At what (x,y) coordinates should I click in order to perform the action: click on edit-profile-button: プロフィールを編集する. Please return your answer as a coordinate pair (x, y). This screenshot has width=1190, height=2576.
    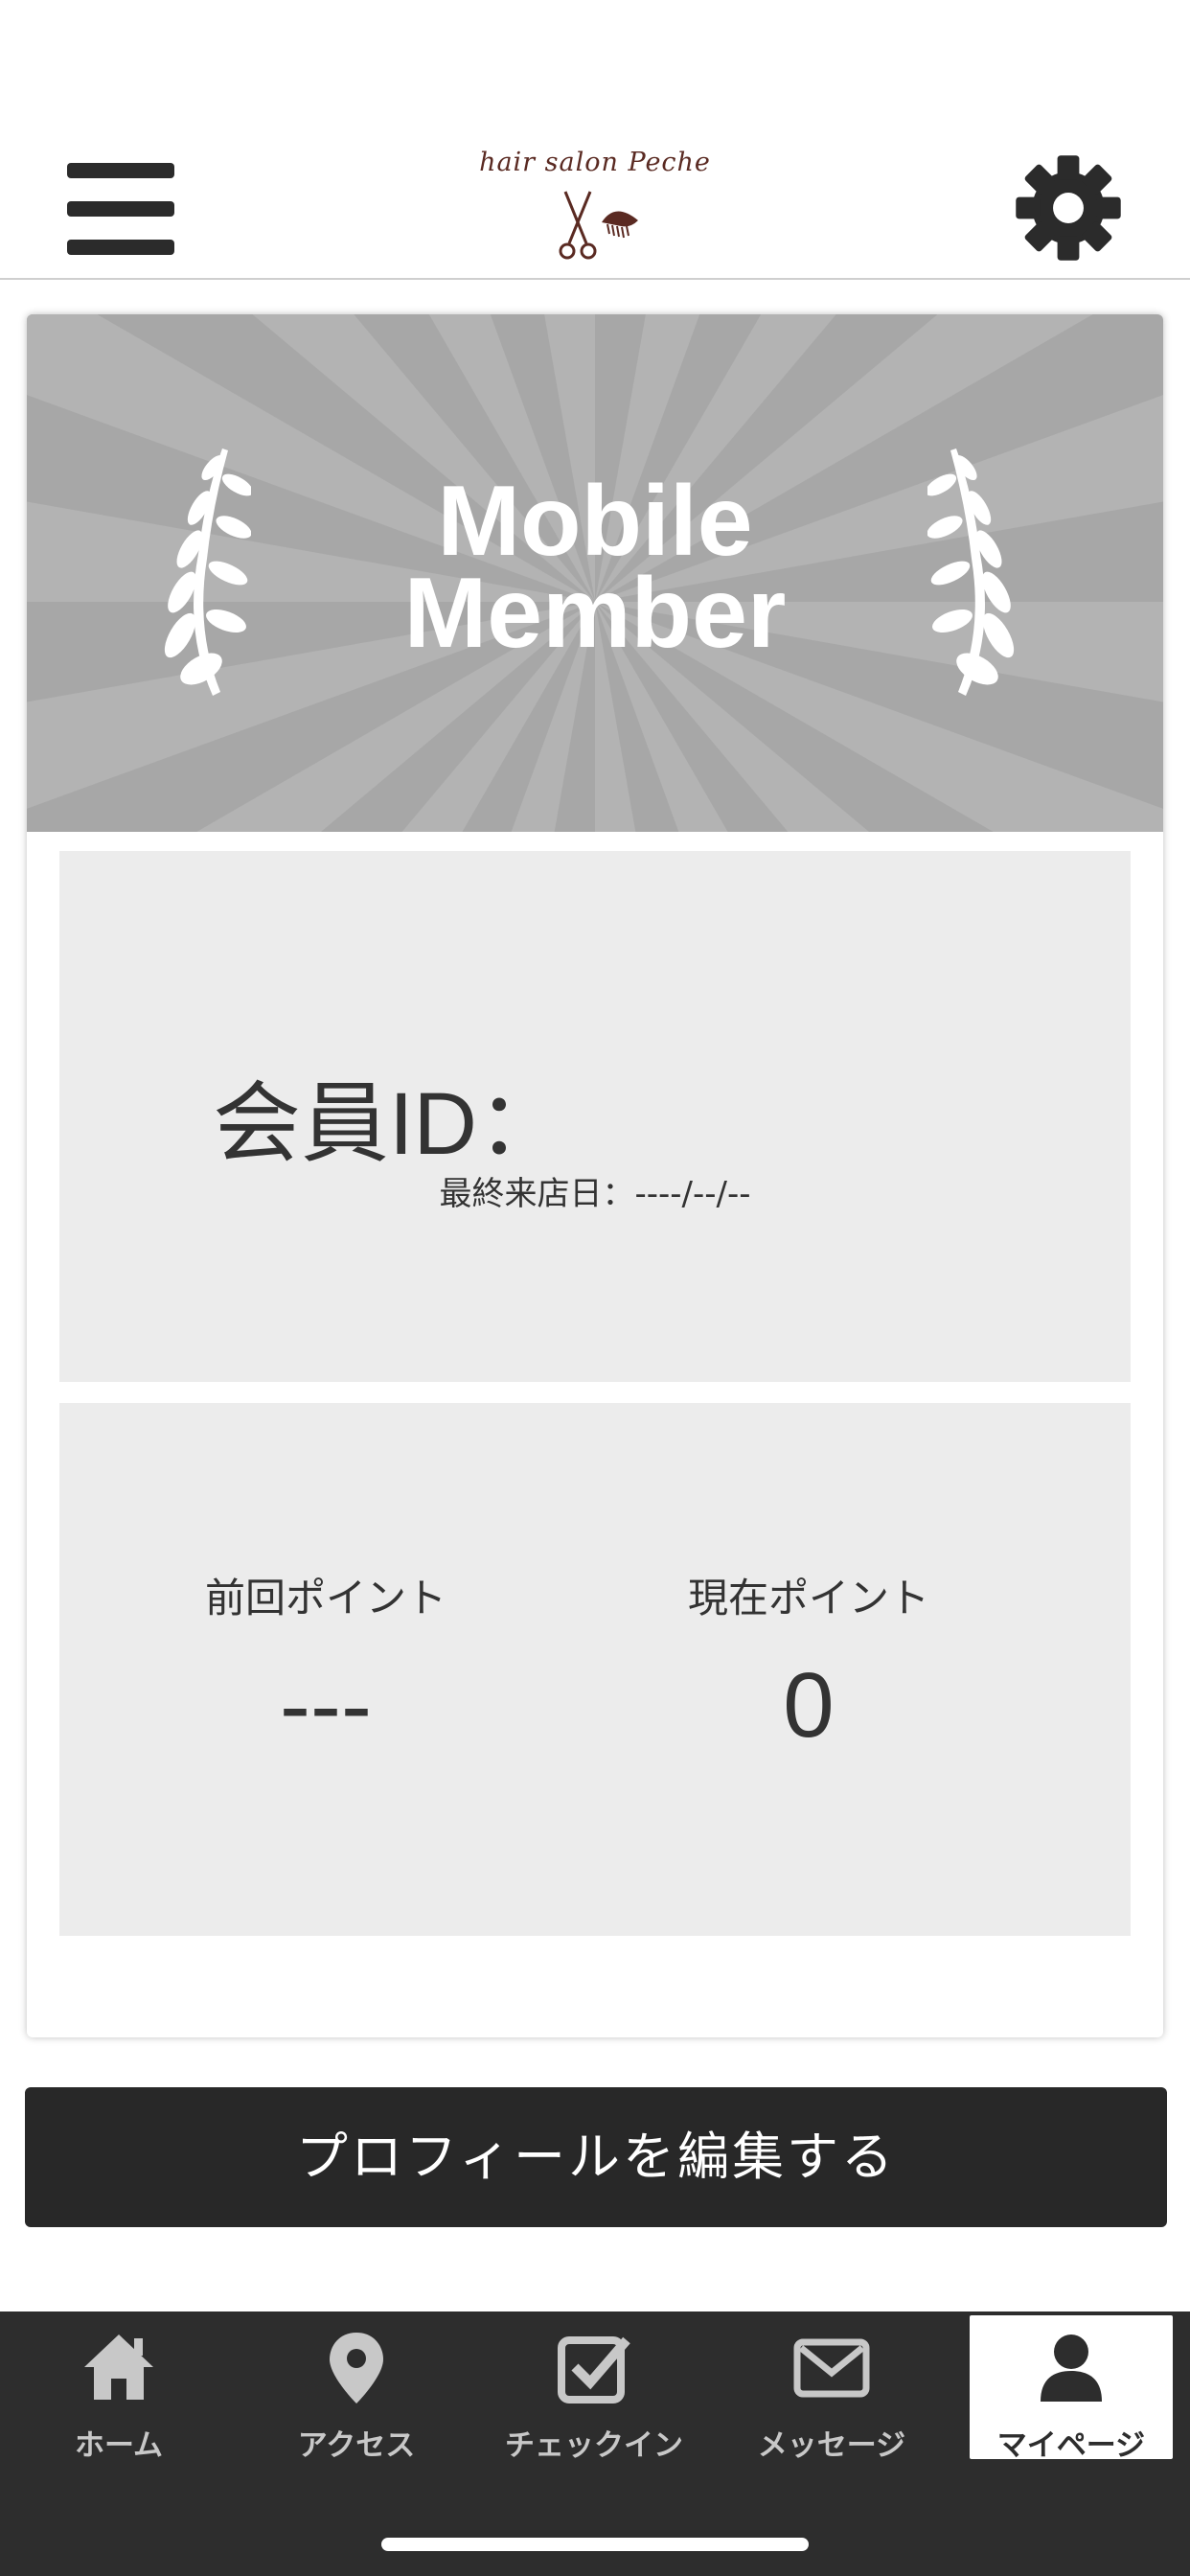
    Looking at the image, I should click on (596, 2157).